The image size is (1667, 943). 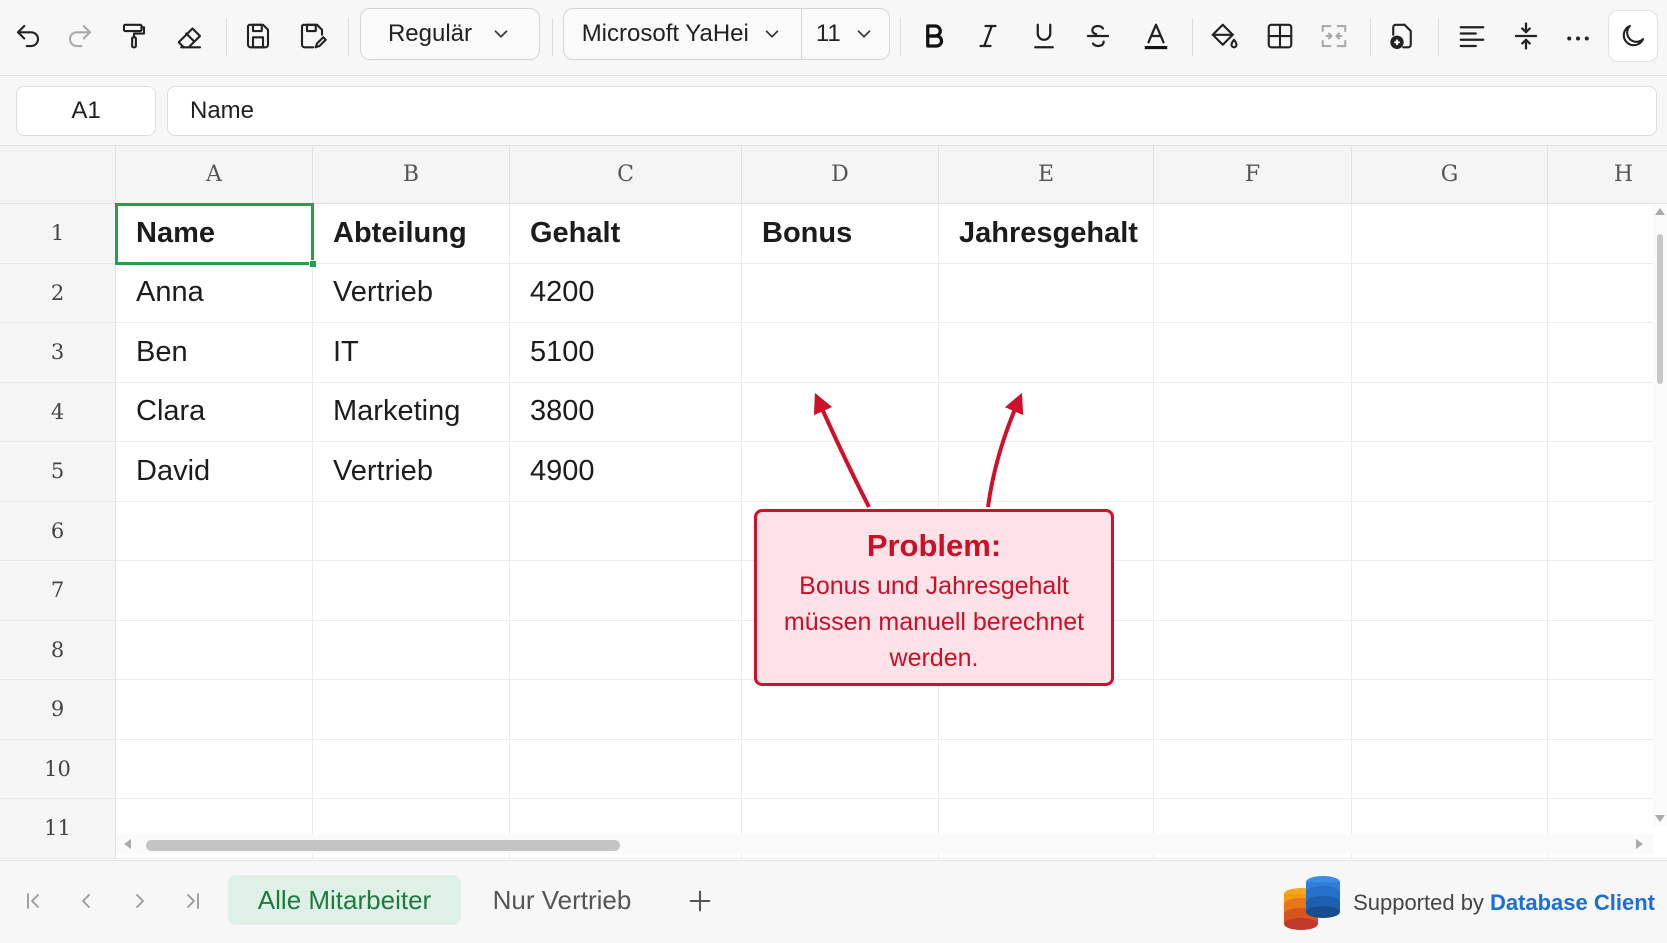 I want to click on row-header-4: 4, so click(x=58, y=412).